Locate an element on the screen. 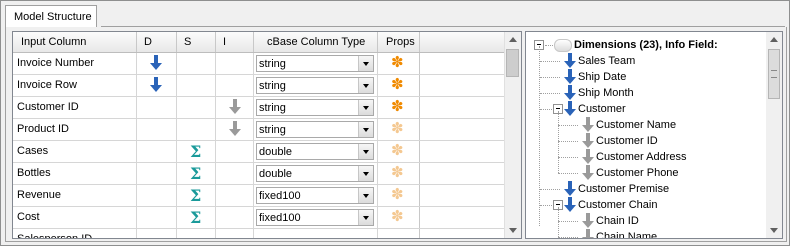  table-row: Invoice Row string ✽ is located at coordinates (258, 86).